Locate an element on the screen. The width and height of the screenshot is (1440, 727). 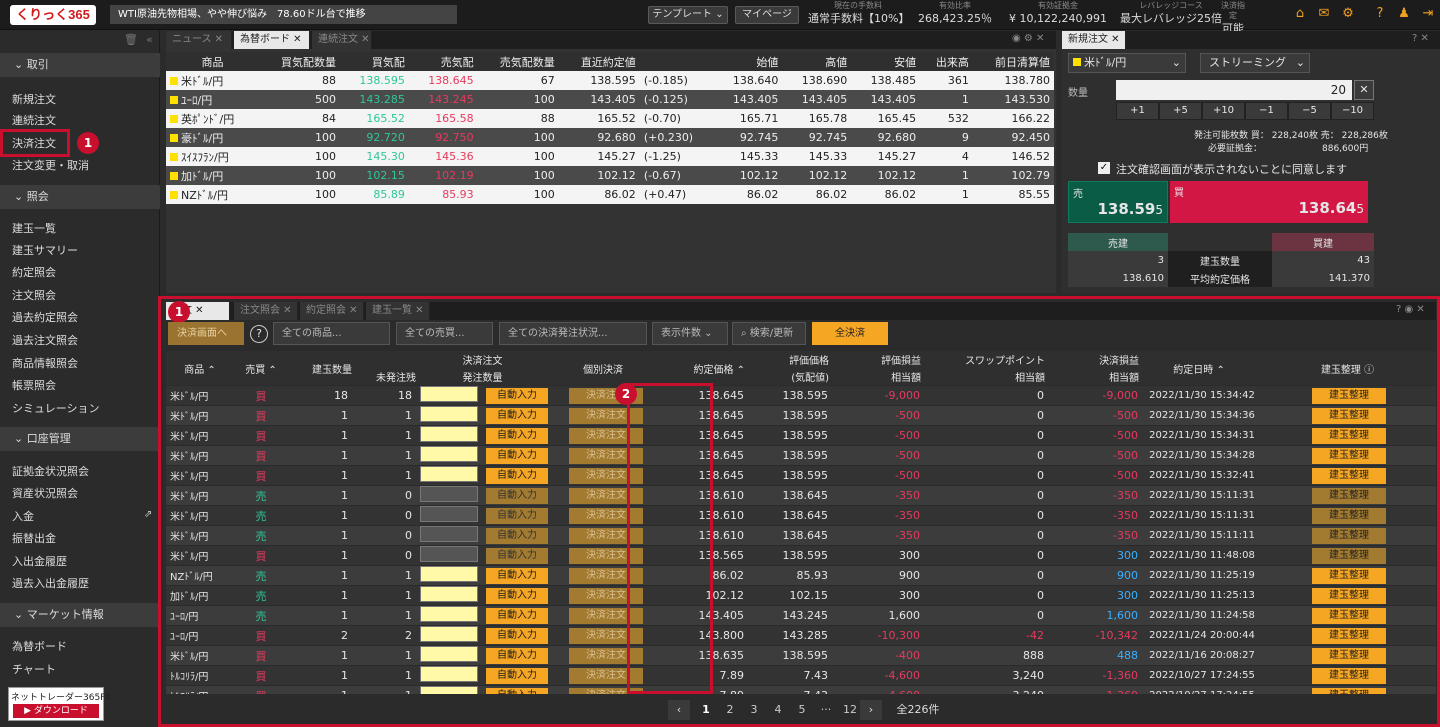
sidebar-item-fx-board: 為替ボード is located at coordinates (39, 647).